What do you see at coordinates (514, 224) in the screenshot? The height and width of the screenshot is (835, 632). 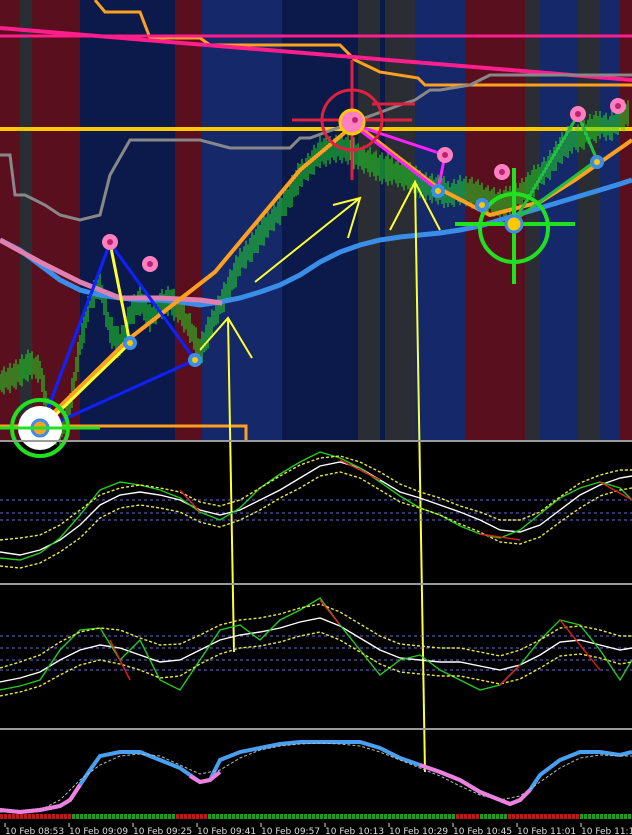 I see `green-target-dot` at bounding box center [514, 224].